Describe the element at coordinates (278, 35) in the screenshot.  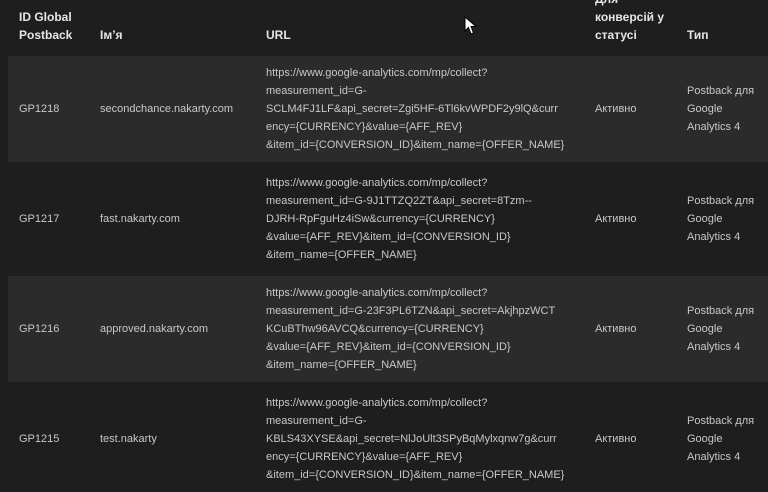
I see `header-url: URL` at that location.